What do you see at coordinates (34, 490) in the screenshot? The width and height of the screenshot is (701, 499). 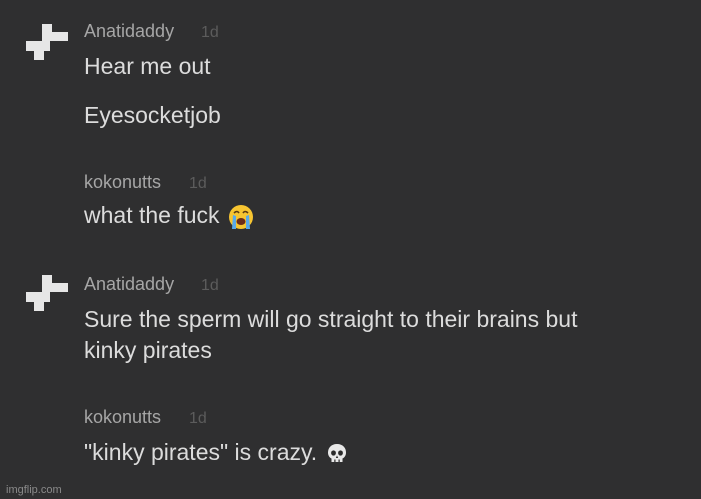 I see `watermark: imgflip.com` at bounding box center [34, 490].